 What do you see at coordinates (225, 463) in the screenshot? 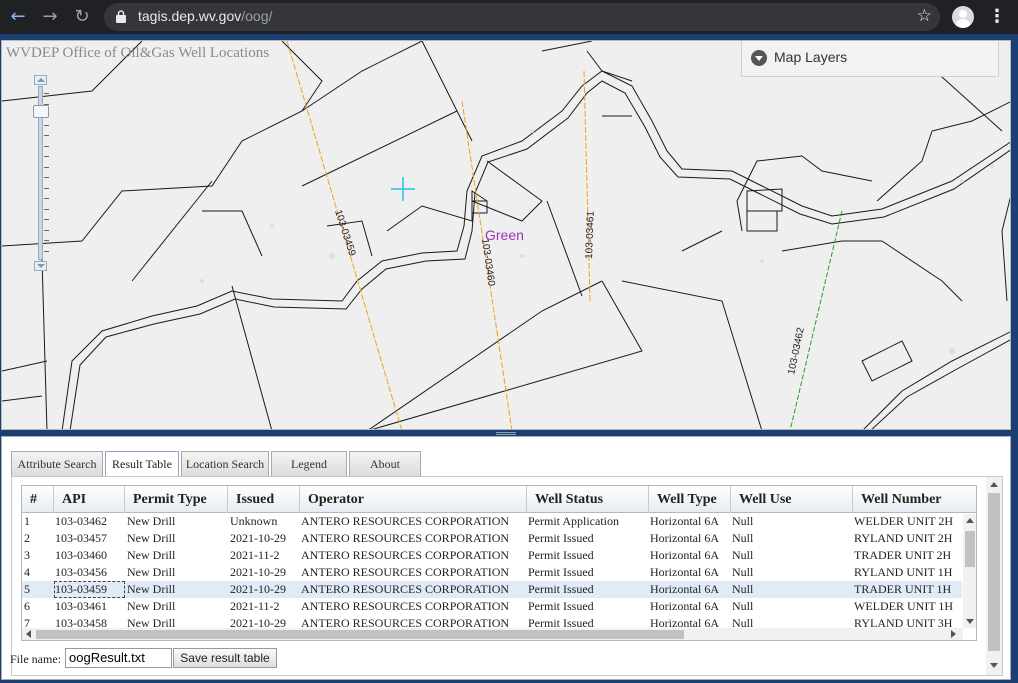
I see `tab-location-search: Location Search` at bounding box center [225, 463].